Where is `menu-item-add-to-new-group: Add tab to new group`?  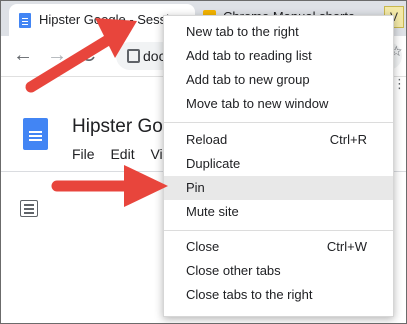 menu-item-add-to-new-group: Add tab to new group is located at coordinates (278, 80).